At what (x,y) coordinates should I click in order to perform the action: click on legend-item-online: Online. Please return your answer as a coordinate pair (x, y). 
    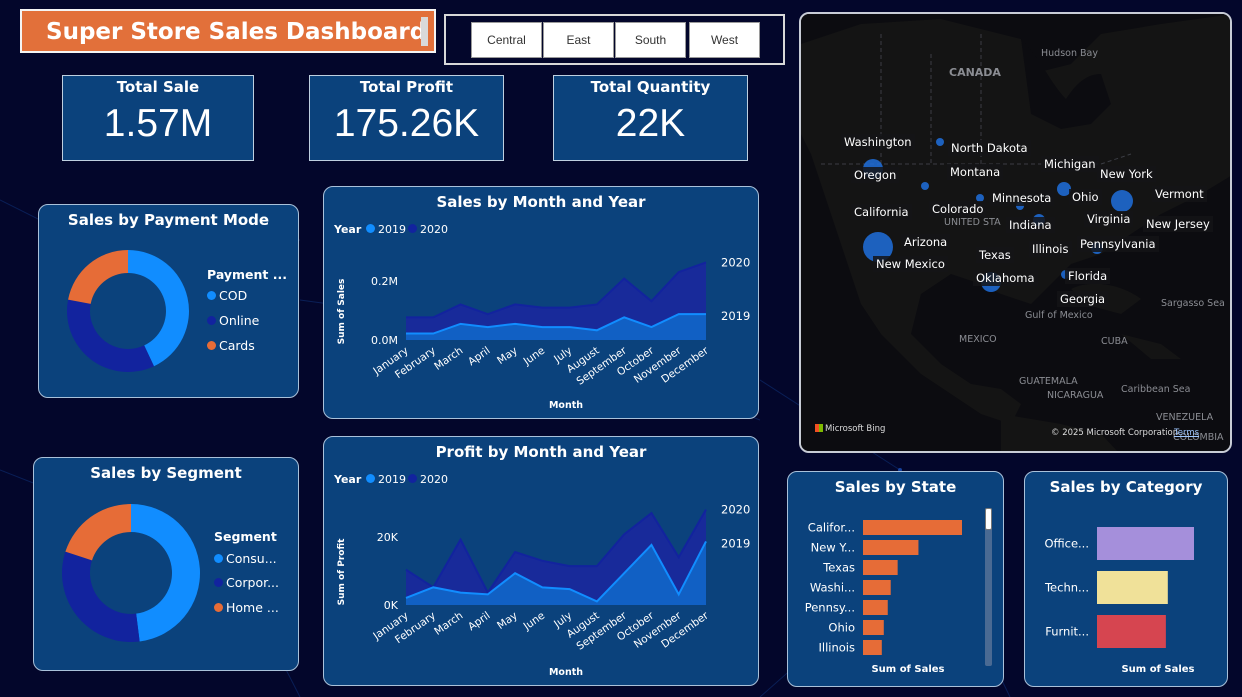
    Looking at the image, I should click on (233, 320).